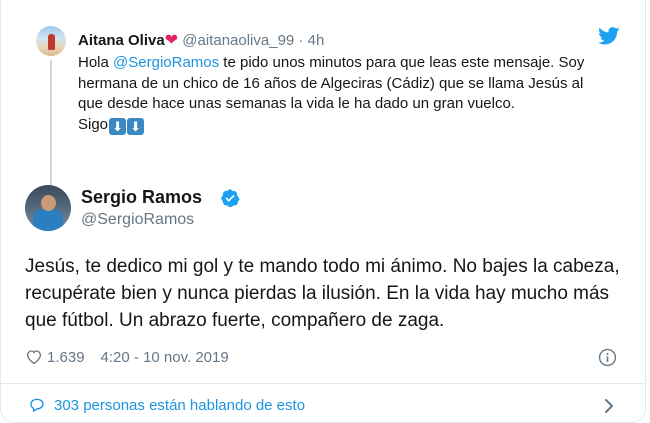 The width and height of the screenshot is (650, 423). What do you see at coordinates (141, 197) in the screenshot?
I see `main-author-name: Sergio Ramos` at bounding box center [141, 197].